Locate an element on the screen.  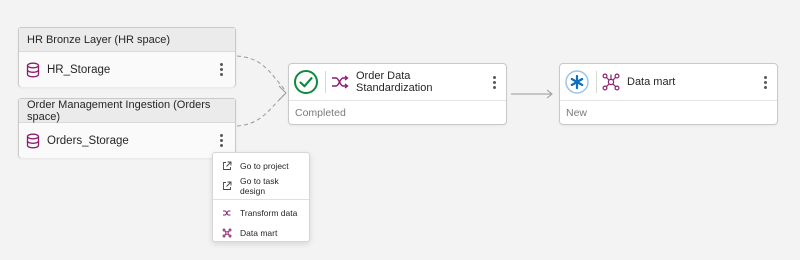
edge-arrowhead-left is located at coordinates (282, 93).